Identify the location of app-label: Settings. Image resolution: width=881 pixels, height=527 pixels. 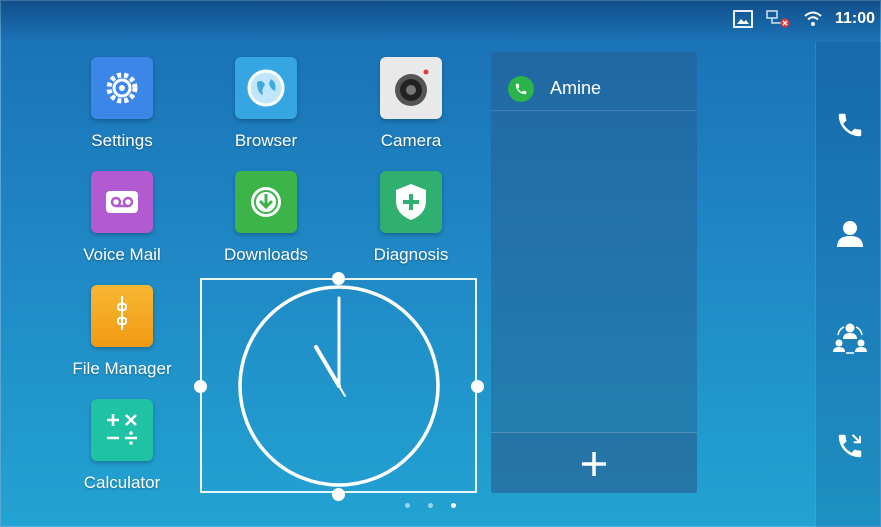
(122, 140).